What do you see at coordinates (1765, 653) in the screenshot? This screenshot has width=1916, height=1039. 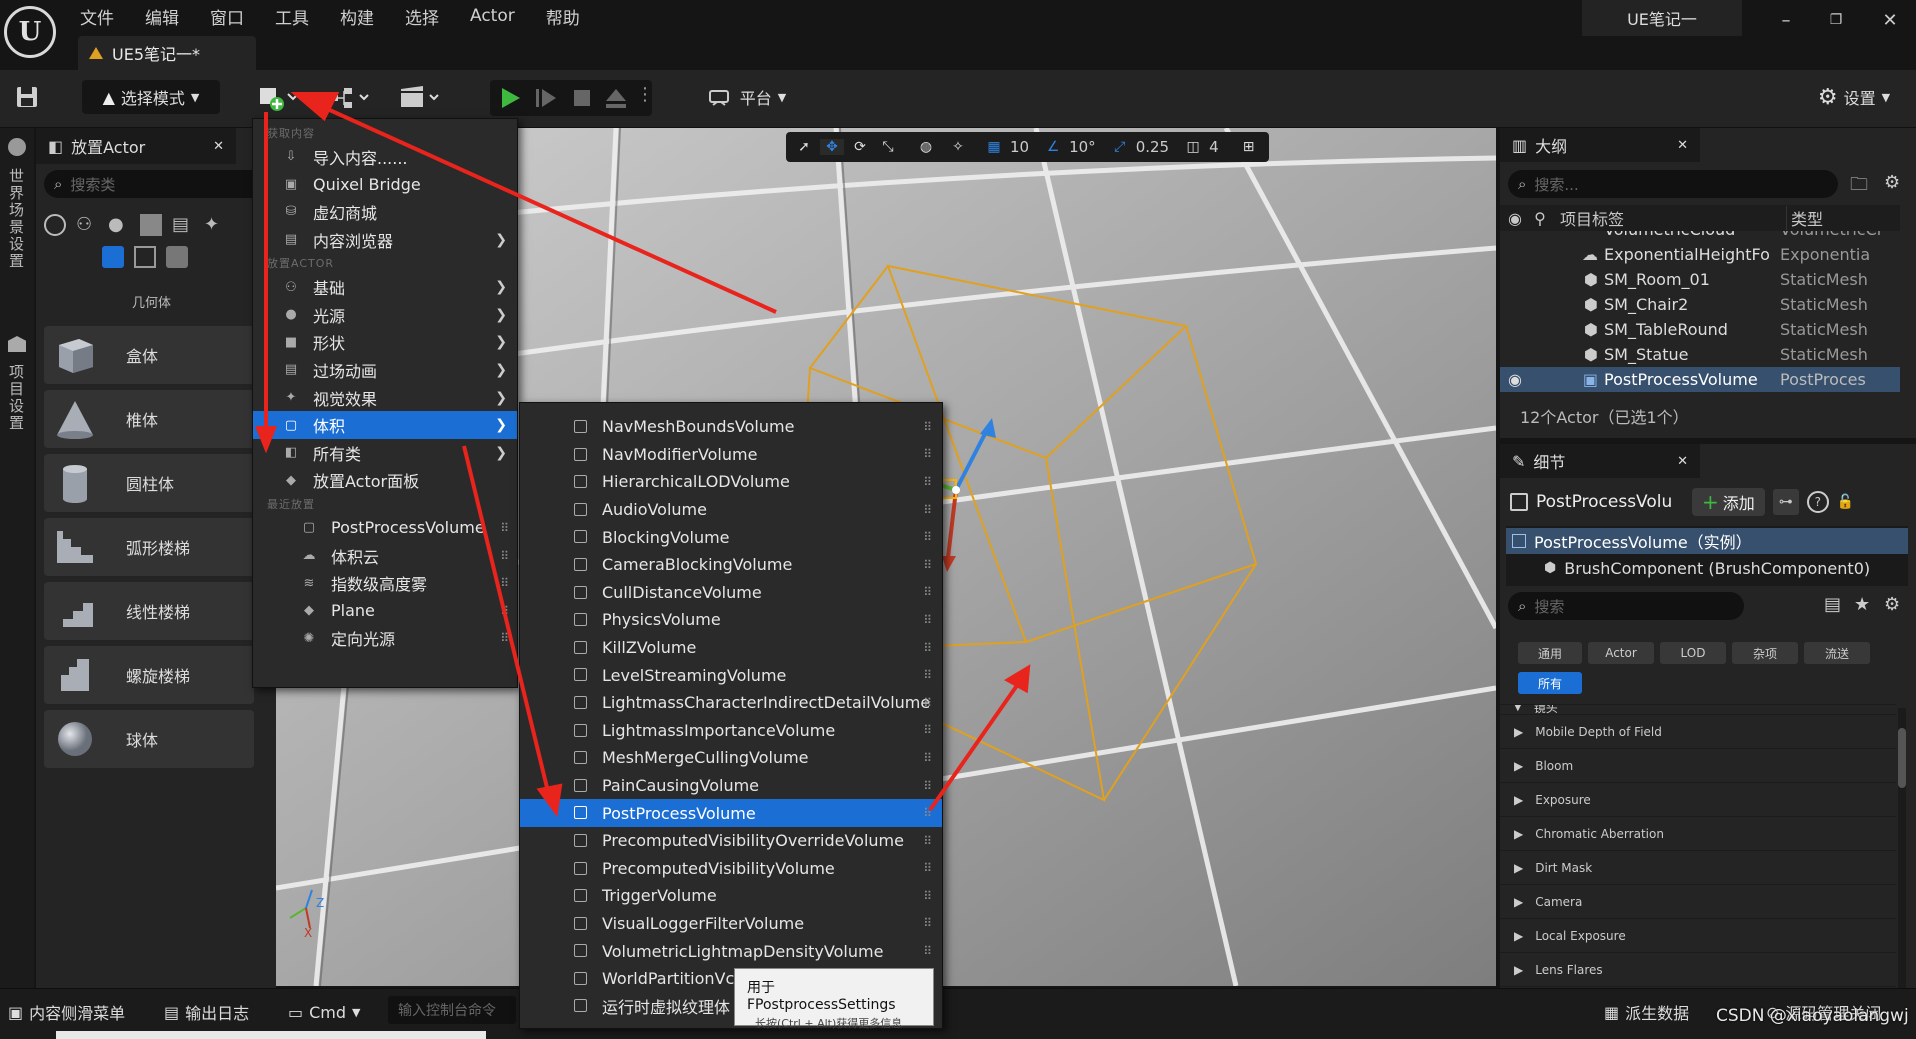 I see `filter-misc: 杂项` at bounding box center [1765, 653].